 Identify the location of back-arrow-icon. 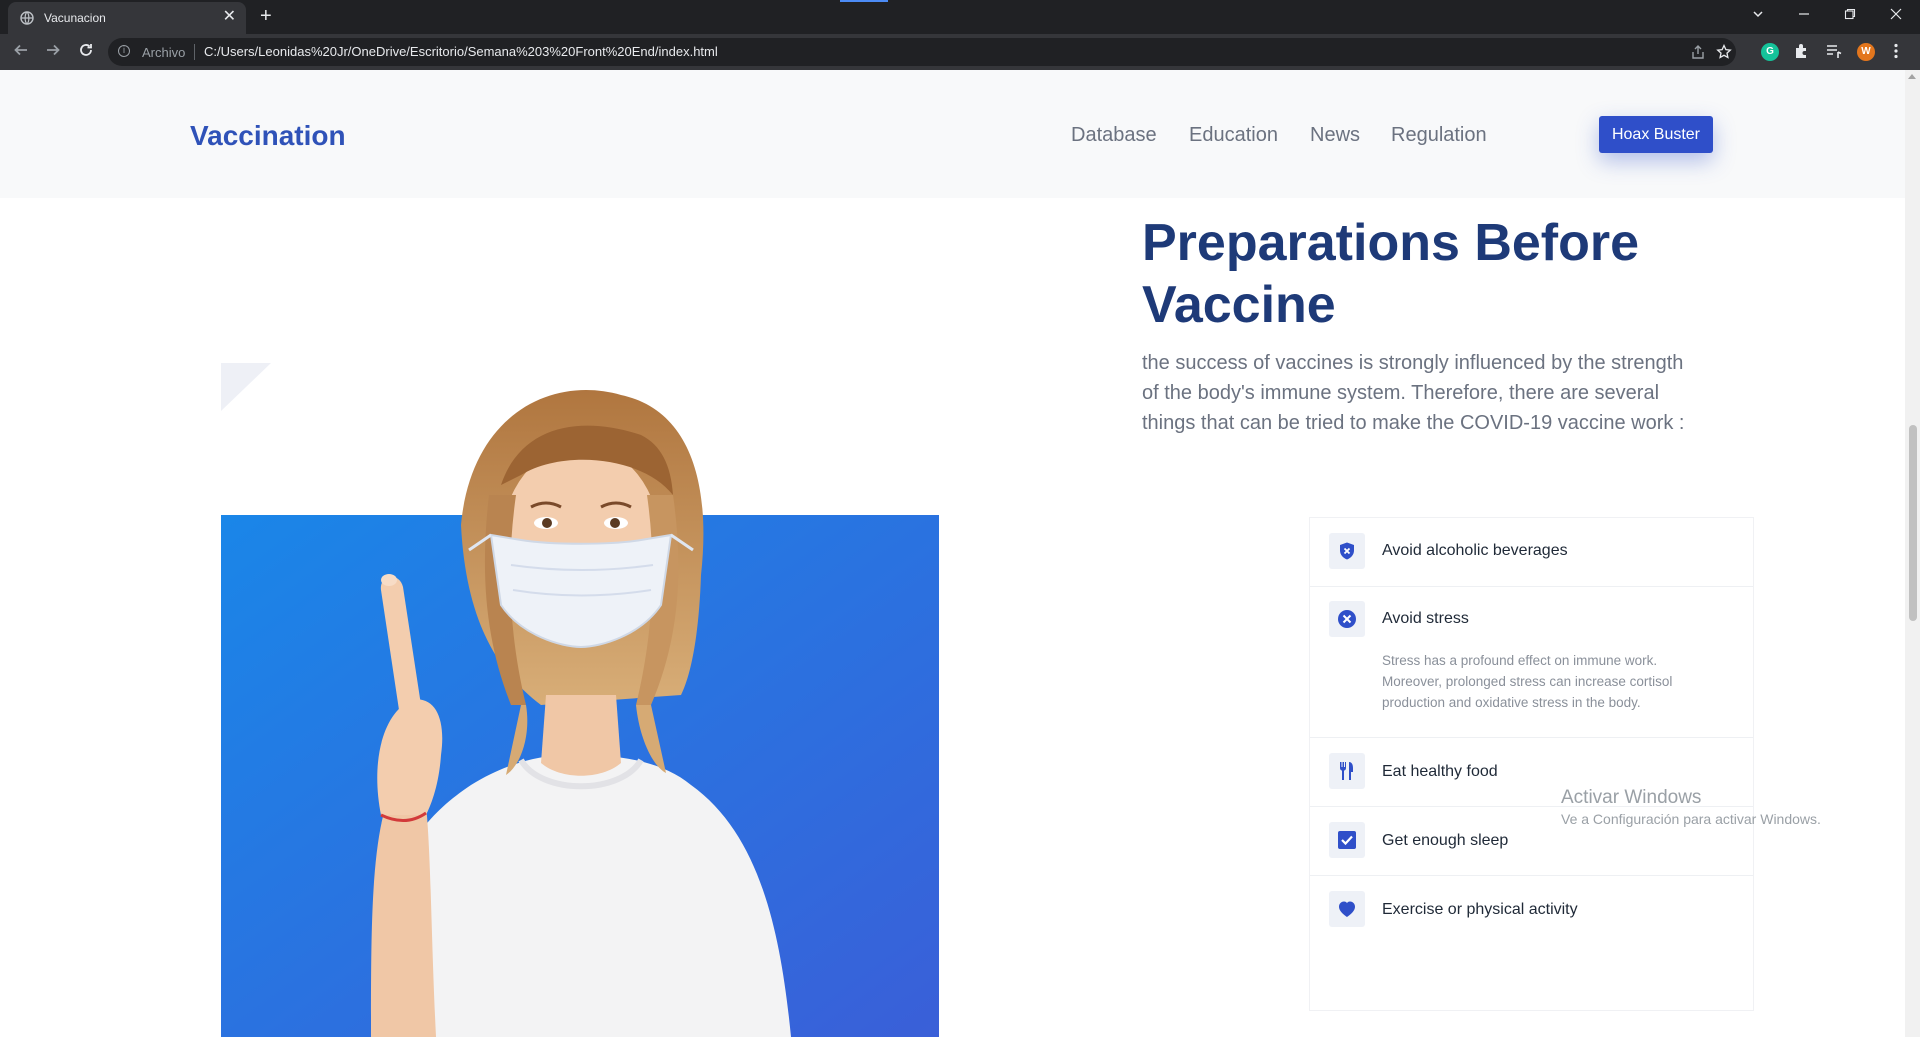
(21, 52).